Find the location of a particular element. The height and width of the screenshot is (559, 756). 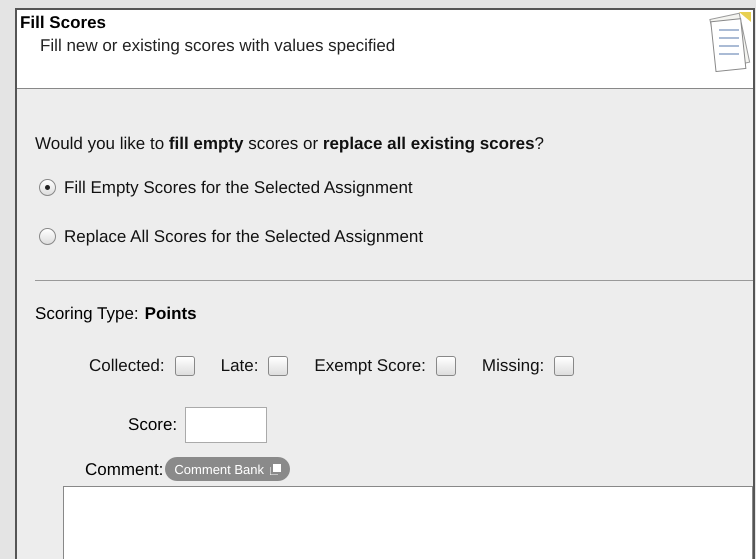

flag-label: Collected: is located at coordinates (127, 366).